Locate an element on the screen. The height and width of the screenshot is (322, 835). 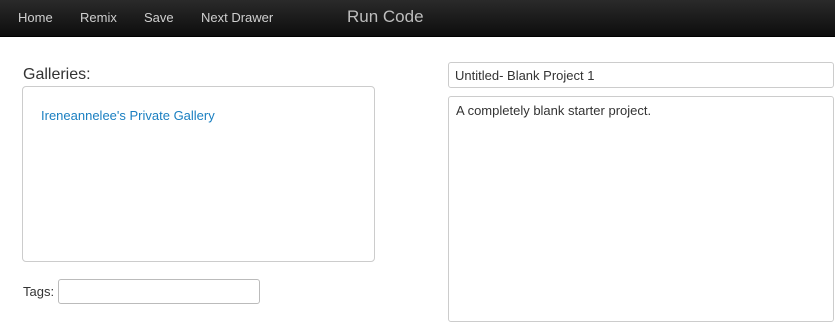
nav-next-drawer-link: Next Drawer is located at coordinates (237, 17).